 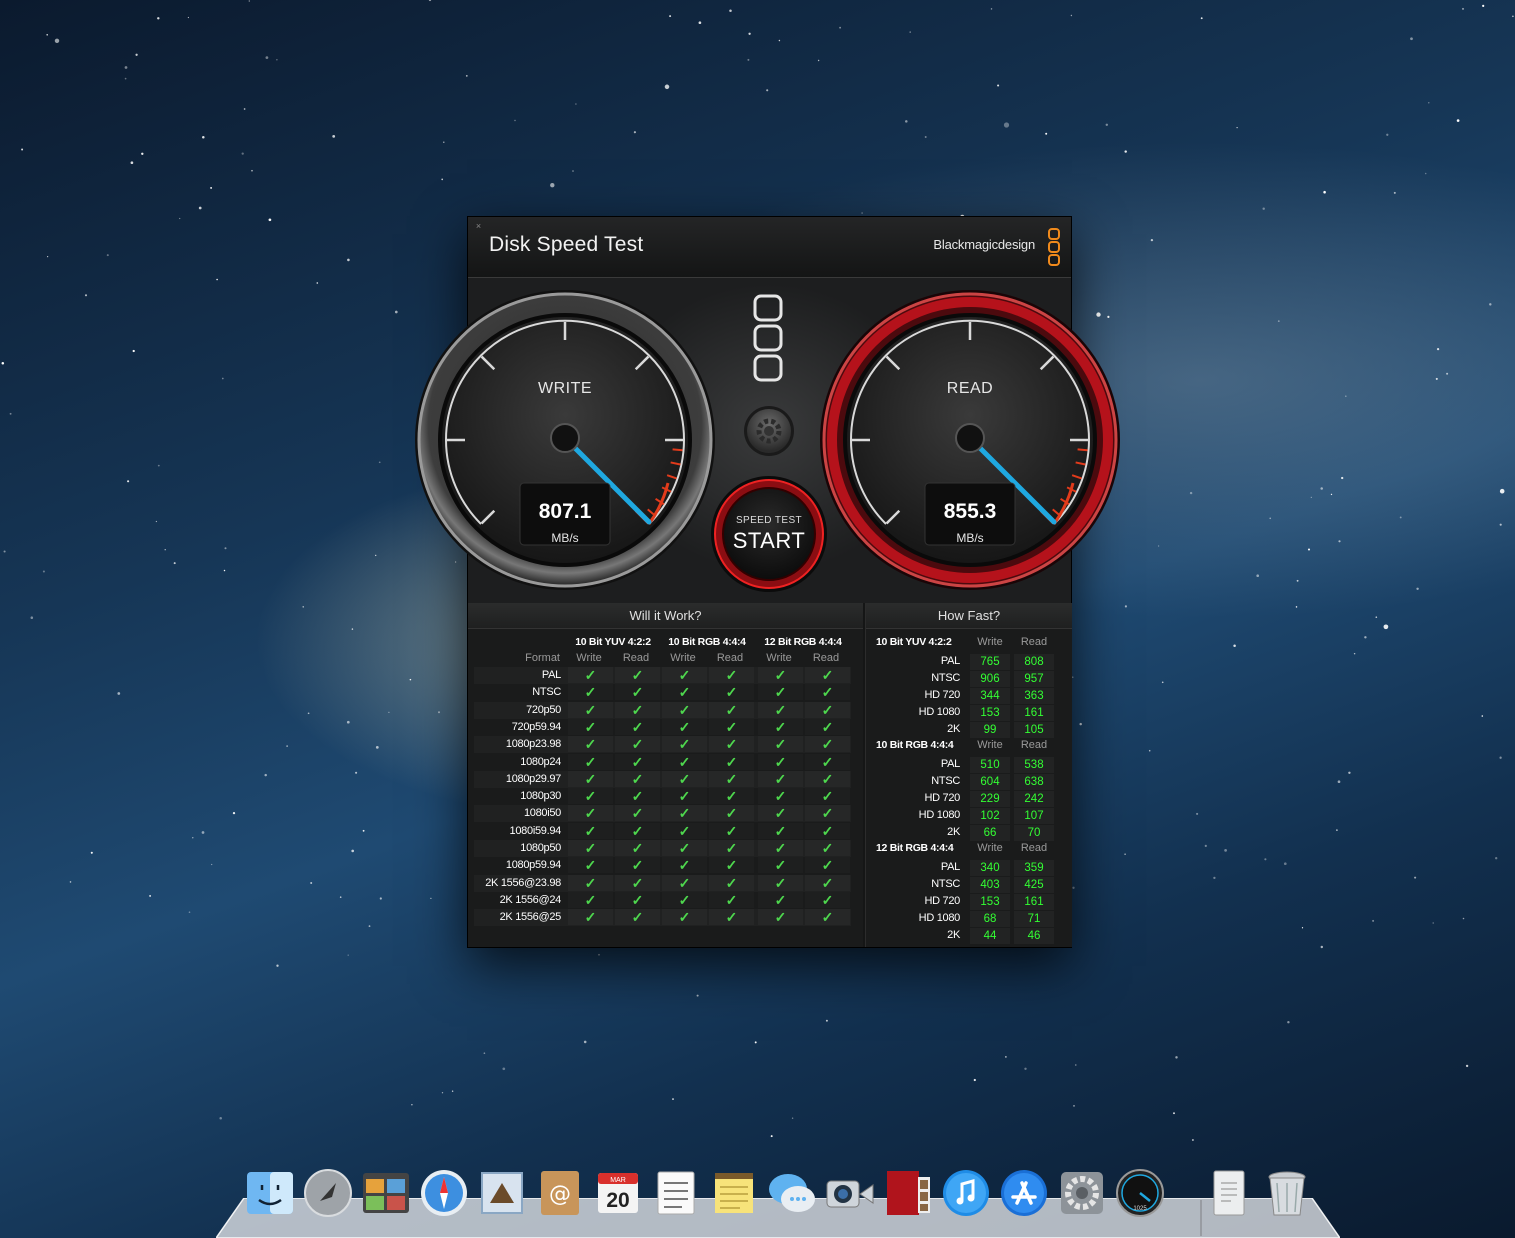 What do you see at coordinates (914, 642) in the screenshot?
I see `how-fast-group-header: 10 Bit YUV 4:2:2` at bounding box center [914, 642].